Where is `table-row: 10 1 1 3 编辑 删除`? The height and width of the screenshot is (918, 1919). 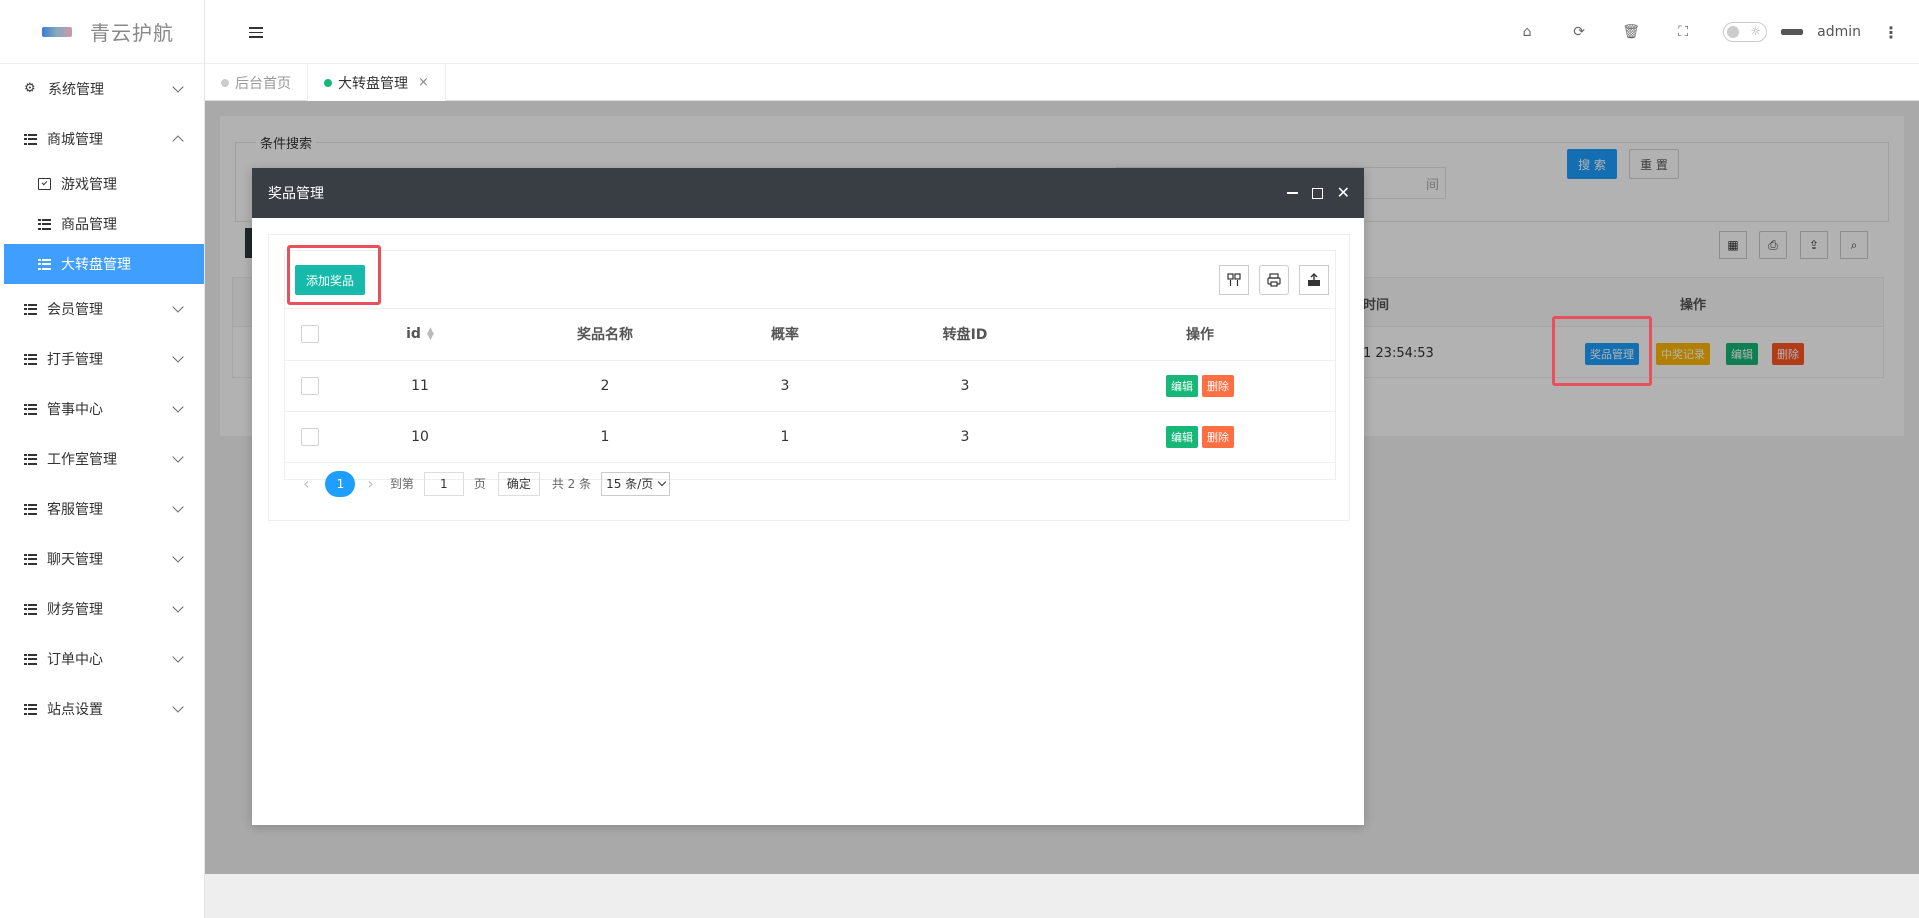
table-row: 10 1 1 3 编辑 删除 is located at coordinates (810, 437).